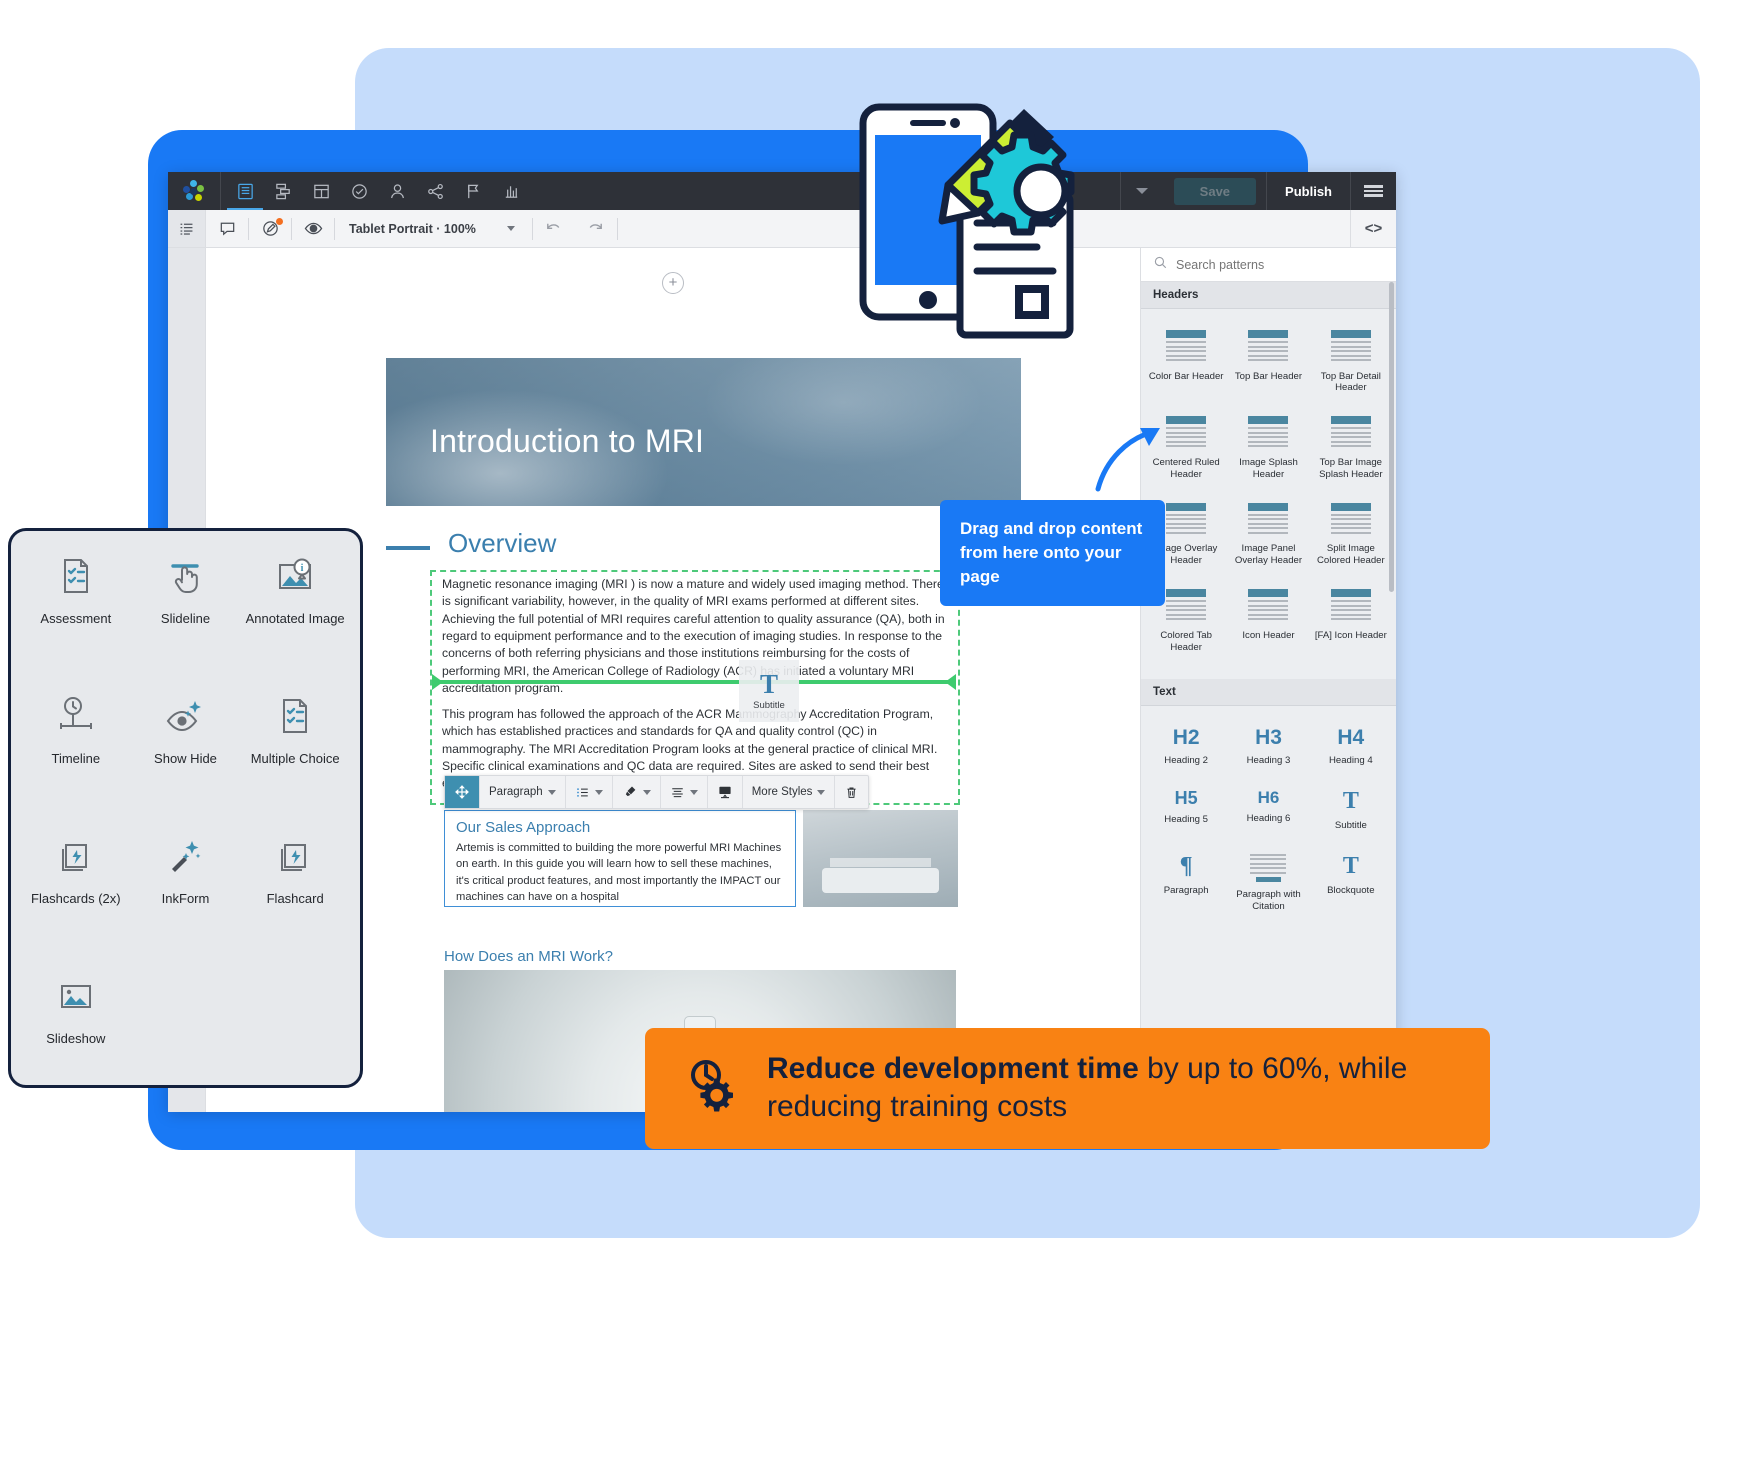  What do you see at coordinates (1186, 797) in the screenshot?
I see `heading-5-icon: H5` at bounding box center [1186, 797].